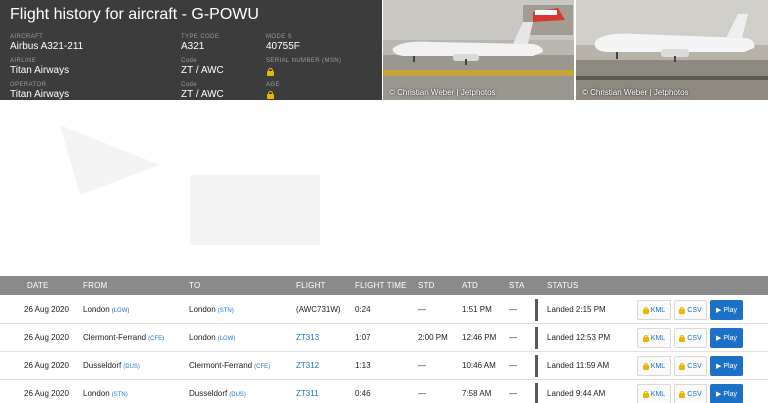  I want to click on type-code-label: TYPE CODE, so click(200, 37).